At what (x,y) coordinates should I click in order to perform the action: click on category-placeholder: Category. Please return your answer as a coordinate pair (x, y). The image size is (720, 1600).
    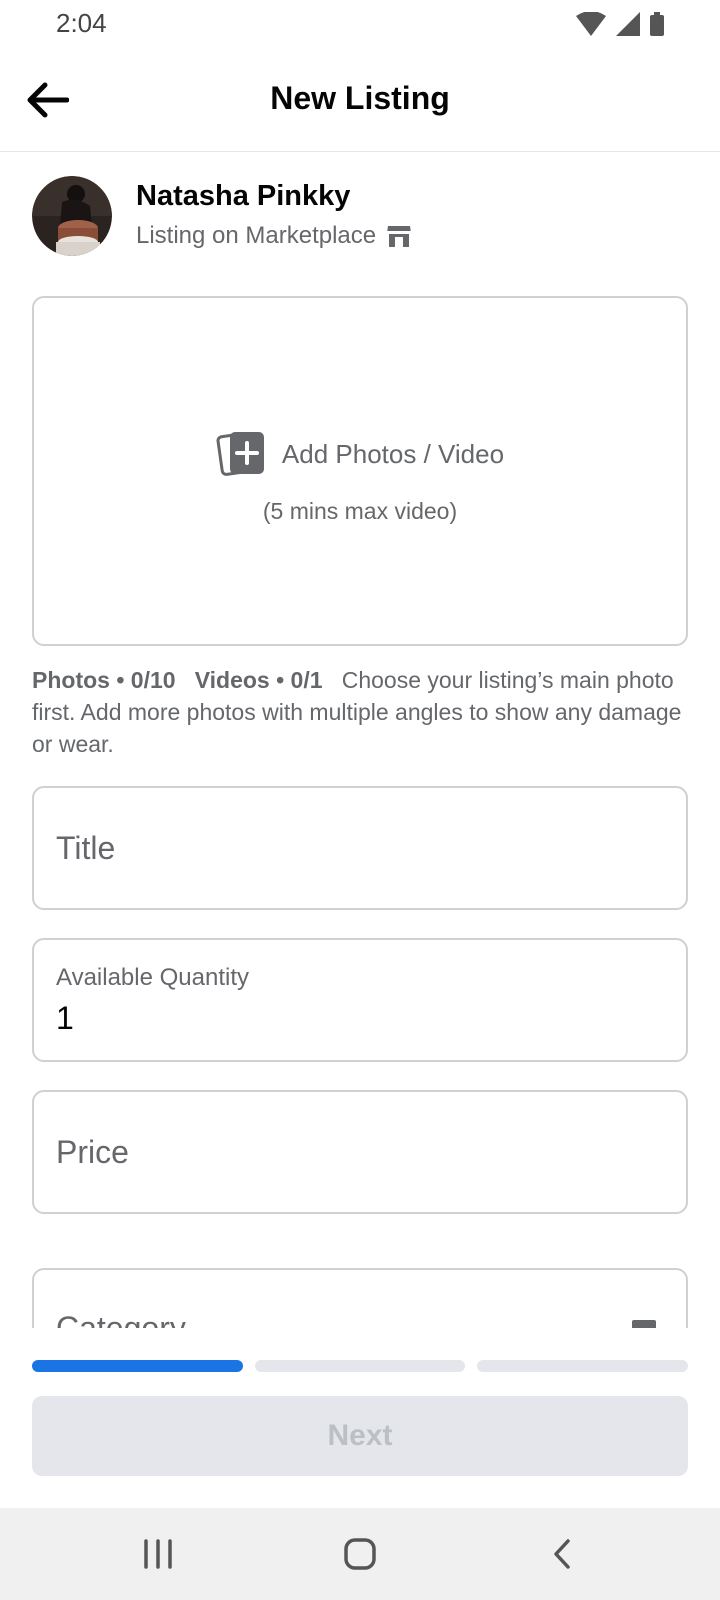
    Looking at the image, I should click on (121, 1319).